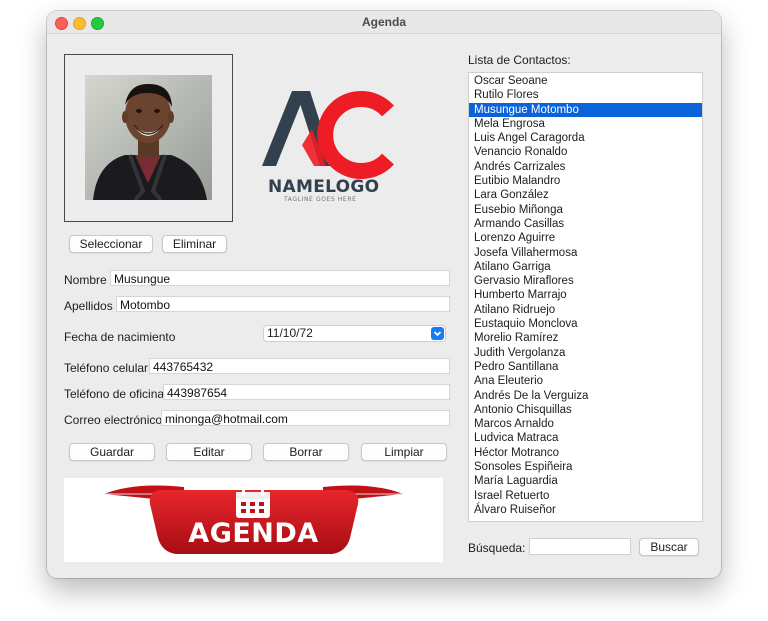  Describe the element at coordinates (106, 368) in the screenshot. I see `telefono-celular-label: Teléfono celular` at that location.